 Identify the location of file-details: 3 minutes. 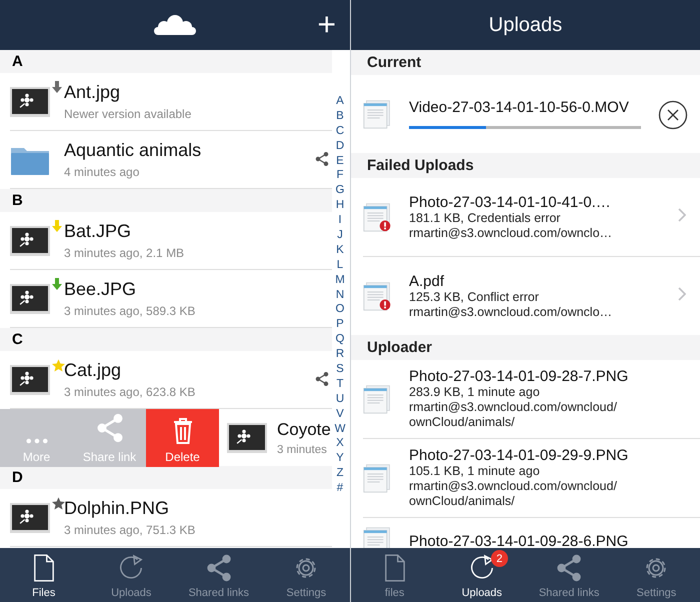
(302, 450).